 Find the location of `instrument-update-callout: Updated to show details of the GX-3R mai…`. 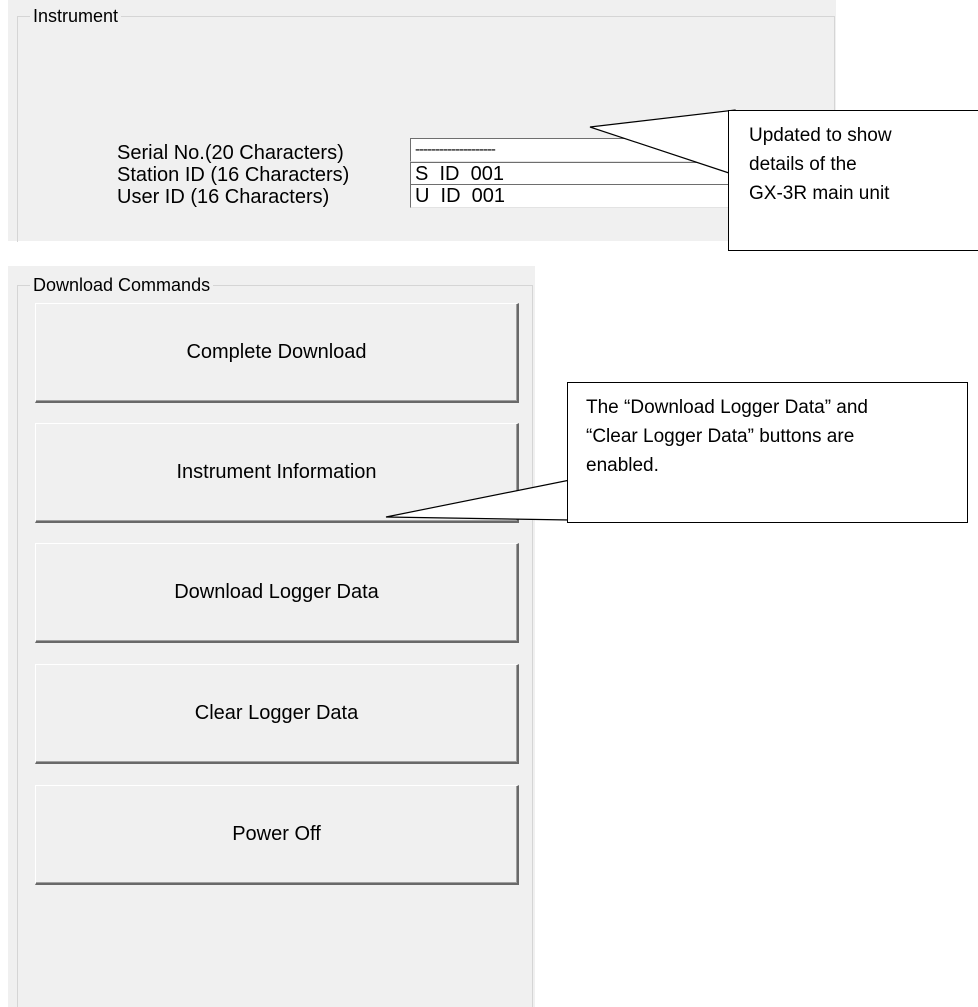

instrument-update-callout: Updated to show details of the GX-3R mai… is located at coordinates (853, 180).